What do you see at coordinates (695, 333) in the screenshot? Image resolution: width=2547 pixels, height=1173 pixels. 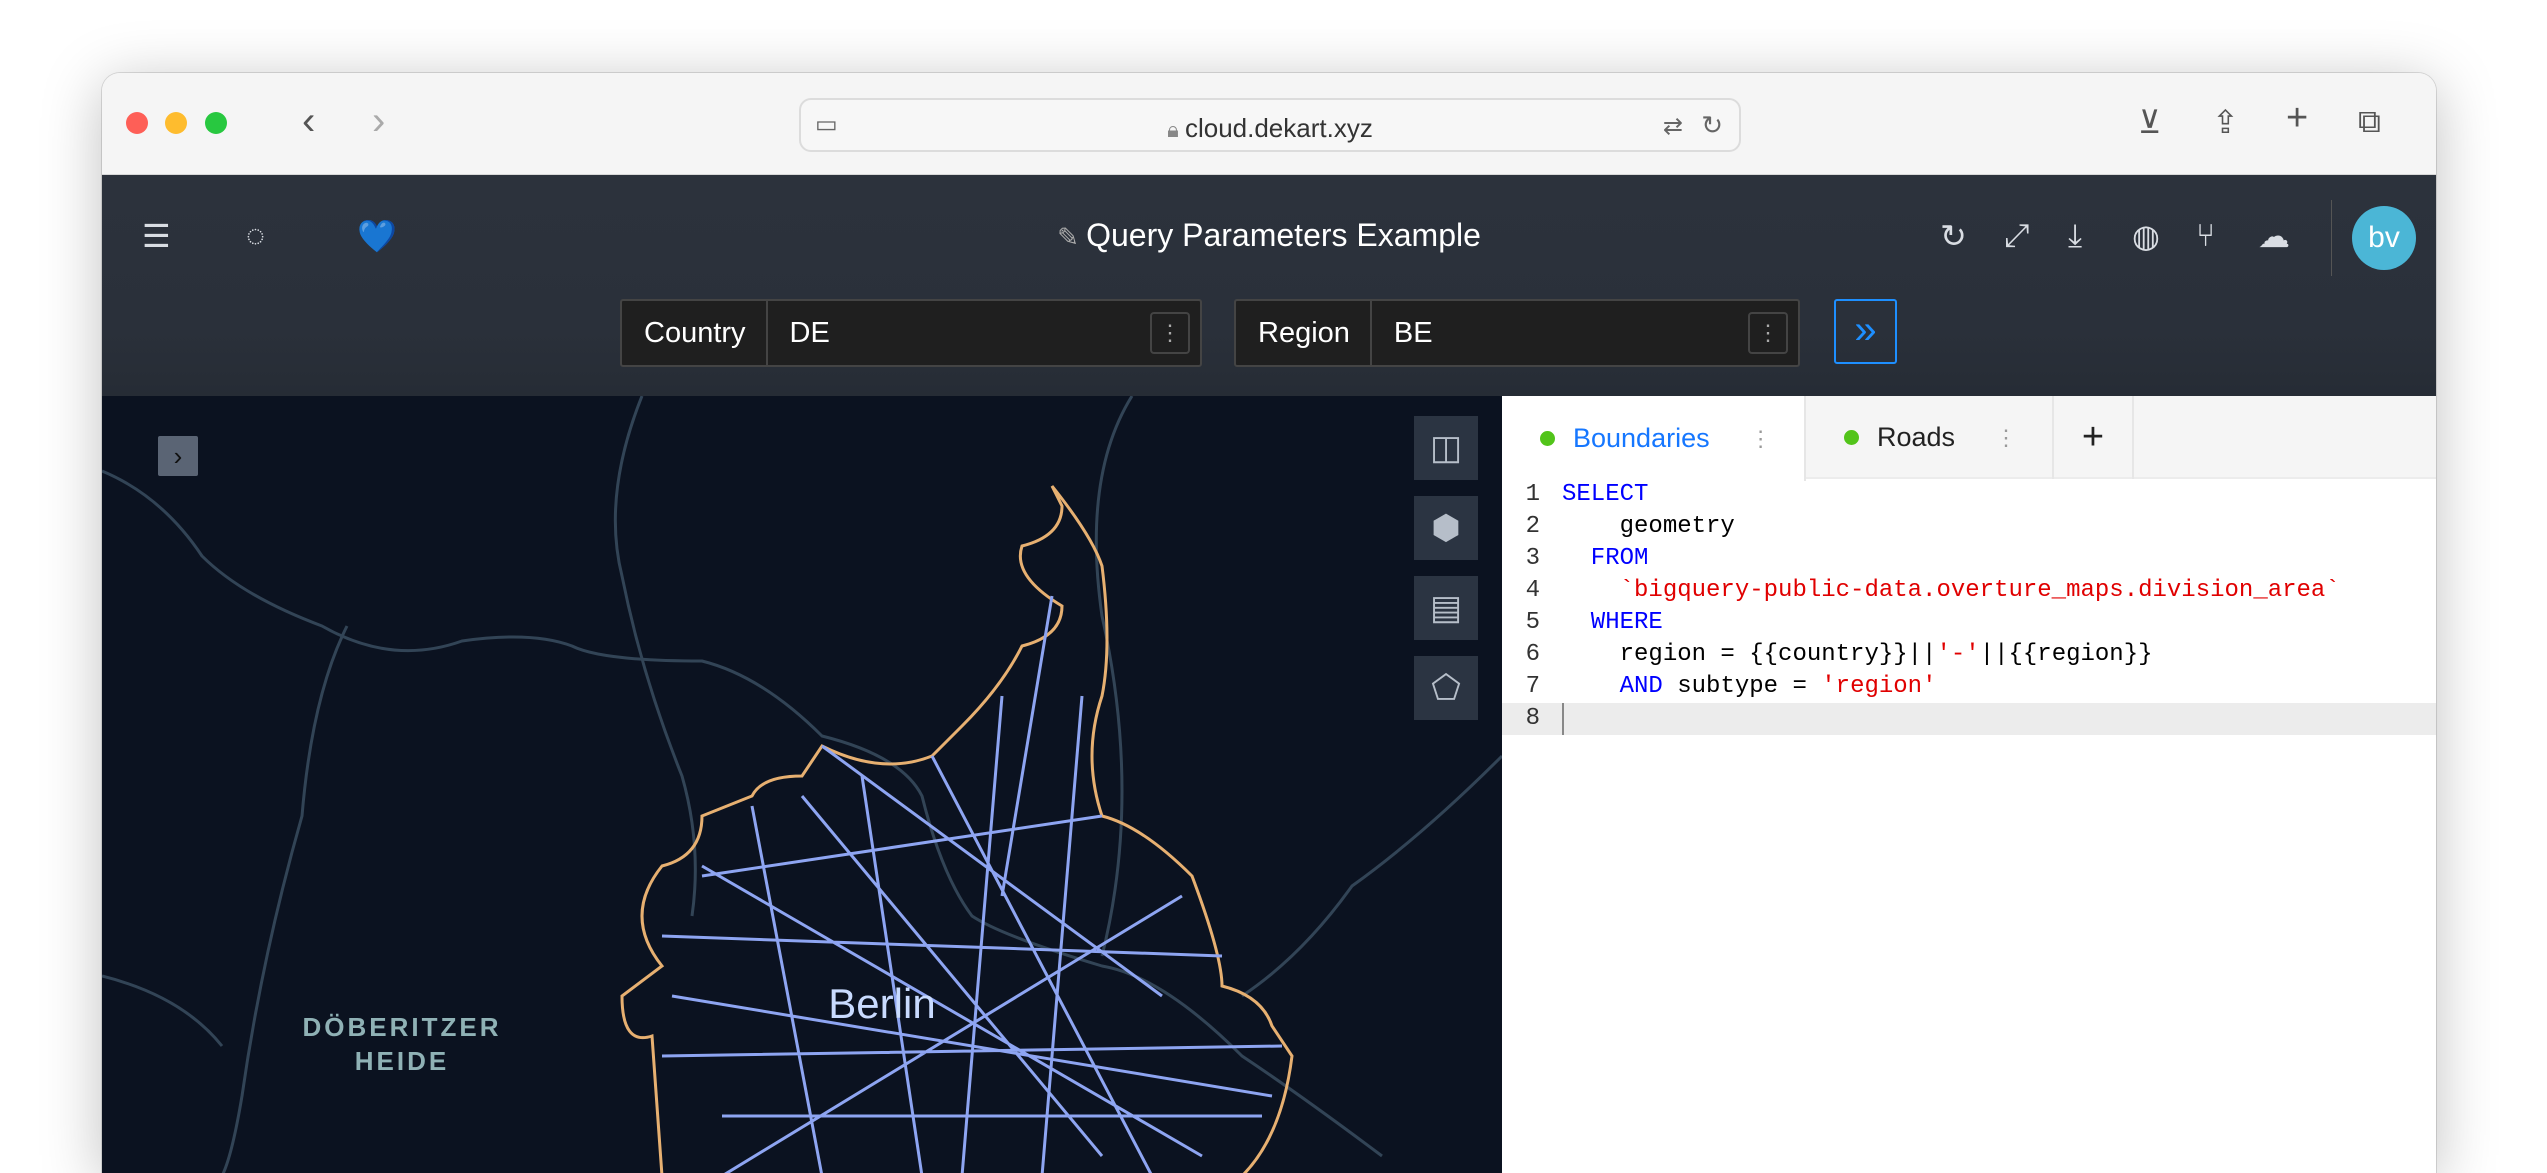 I see `param-label: Country` at bounding box center [695, 333].